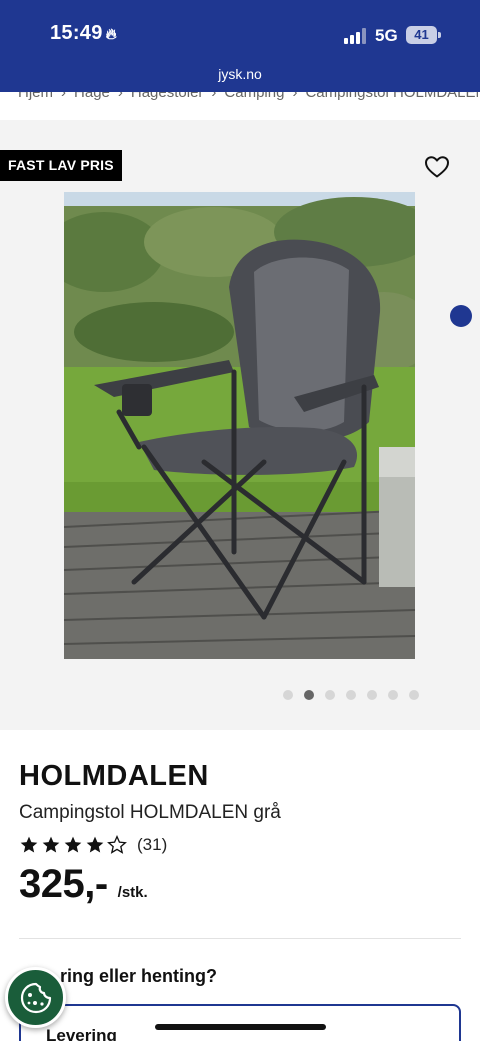 The height and width of the screenshot is (1041, 480). I want to click on star-empty-icon, so click(117, 844).